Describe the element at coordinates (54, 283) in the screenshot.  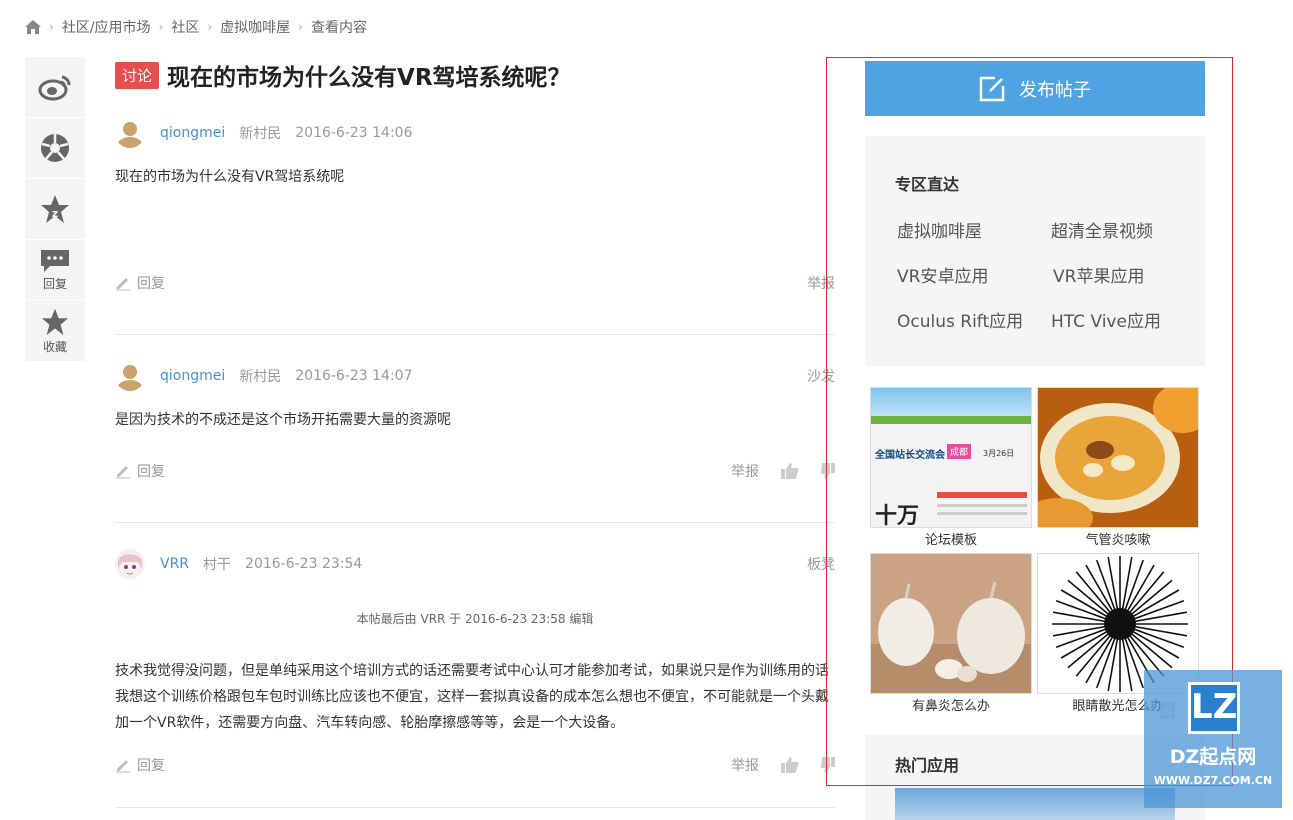
I see `reply-toolbar-label: 回复` at that location.